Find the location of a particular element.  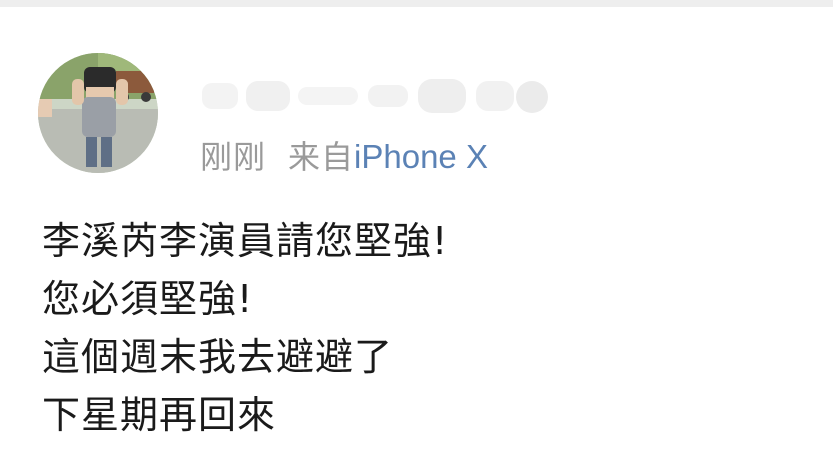

source-device-link: iPhone X is located at coordinates (421, 157).